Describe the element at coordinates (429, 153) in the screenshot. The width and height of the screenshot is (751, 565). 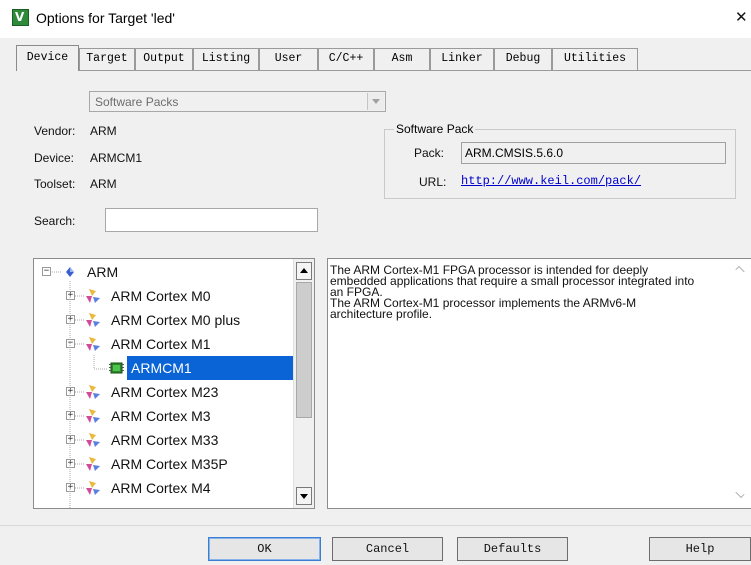
I see `pack-label: Pack:` at that location.